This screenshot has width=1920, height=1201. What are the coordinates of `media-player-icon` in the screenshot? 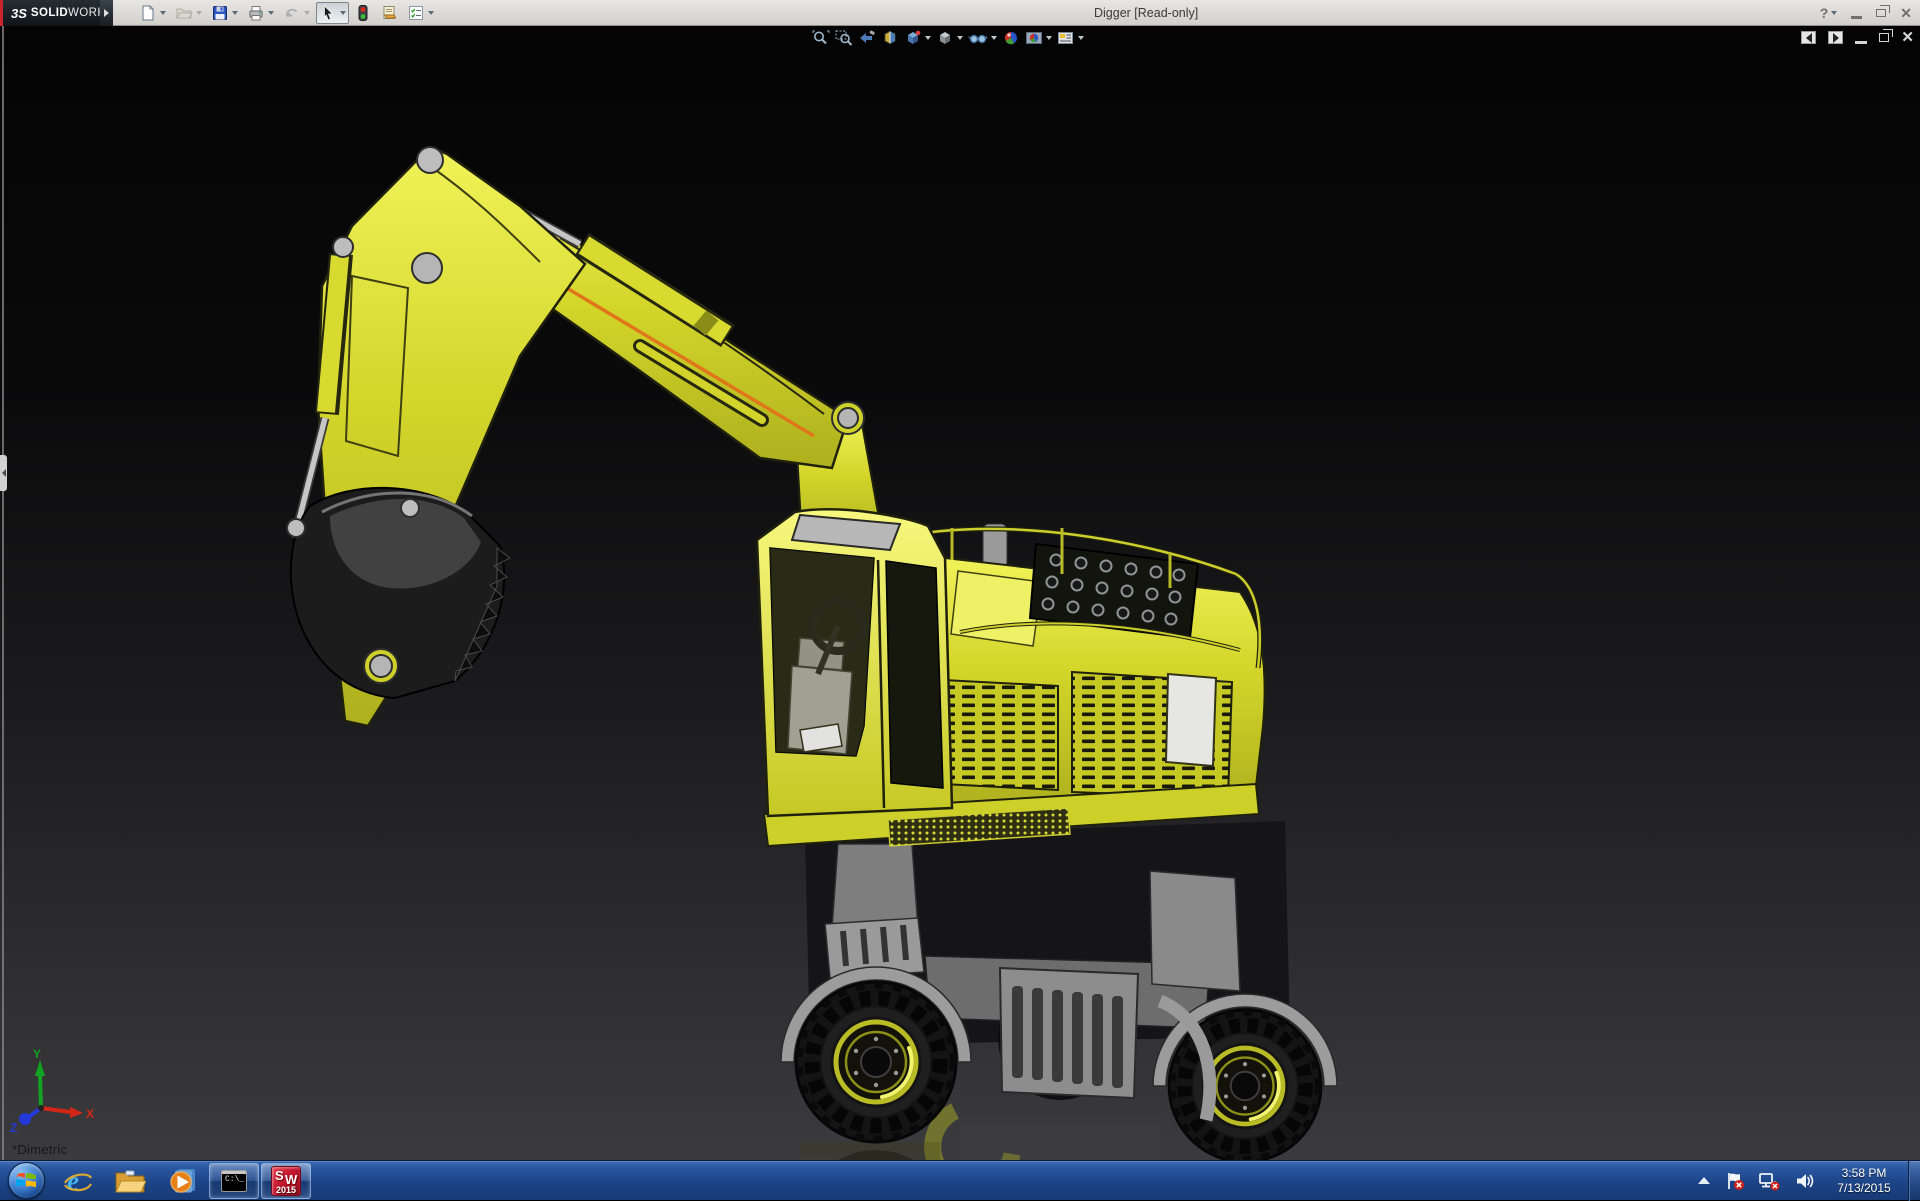 It's located at (182, 1180).